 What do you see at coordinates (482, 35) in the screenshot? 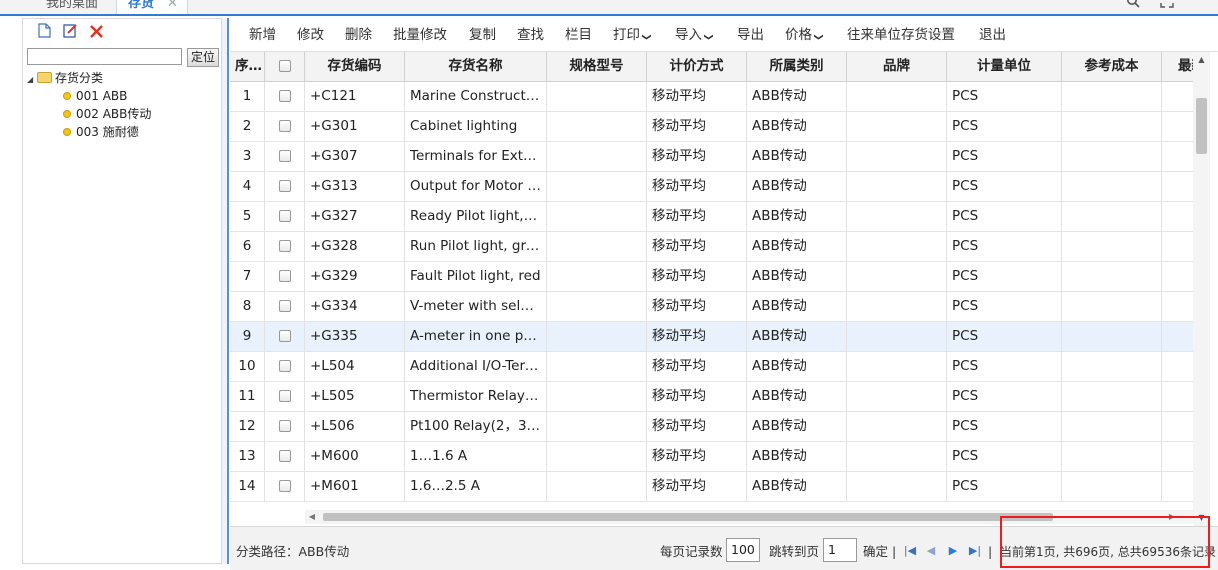
I see `copy-button: 复制` at bounding box center [482, 35].